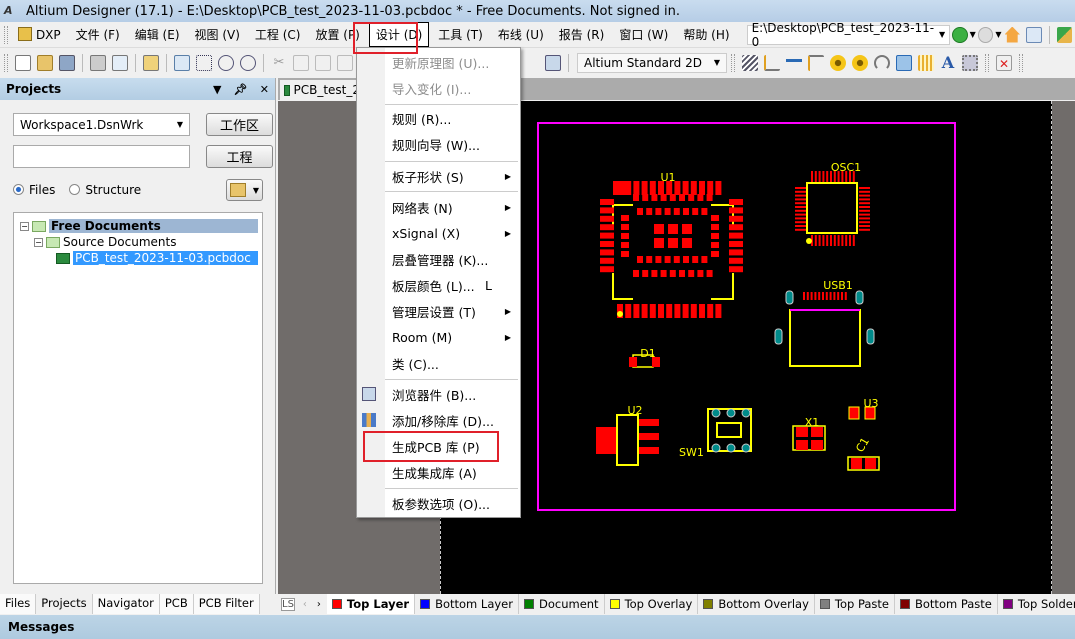  What do you see at coordinates (264, 89) in the screenshot?
I see `close-icon: ✕` at bounding box center [264, 89].